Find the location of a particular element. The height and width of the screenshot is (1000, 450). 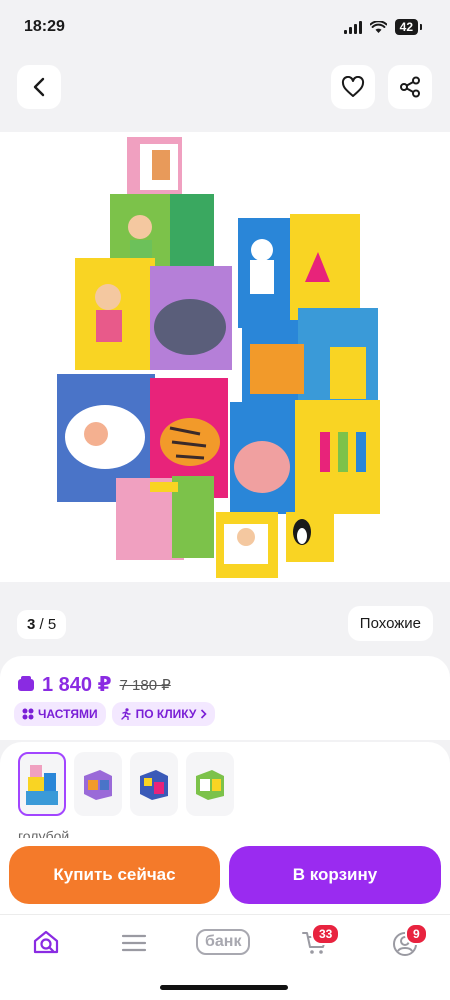

share-icon is located at coordinates (410, 87).